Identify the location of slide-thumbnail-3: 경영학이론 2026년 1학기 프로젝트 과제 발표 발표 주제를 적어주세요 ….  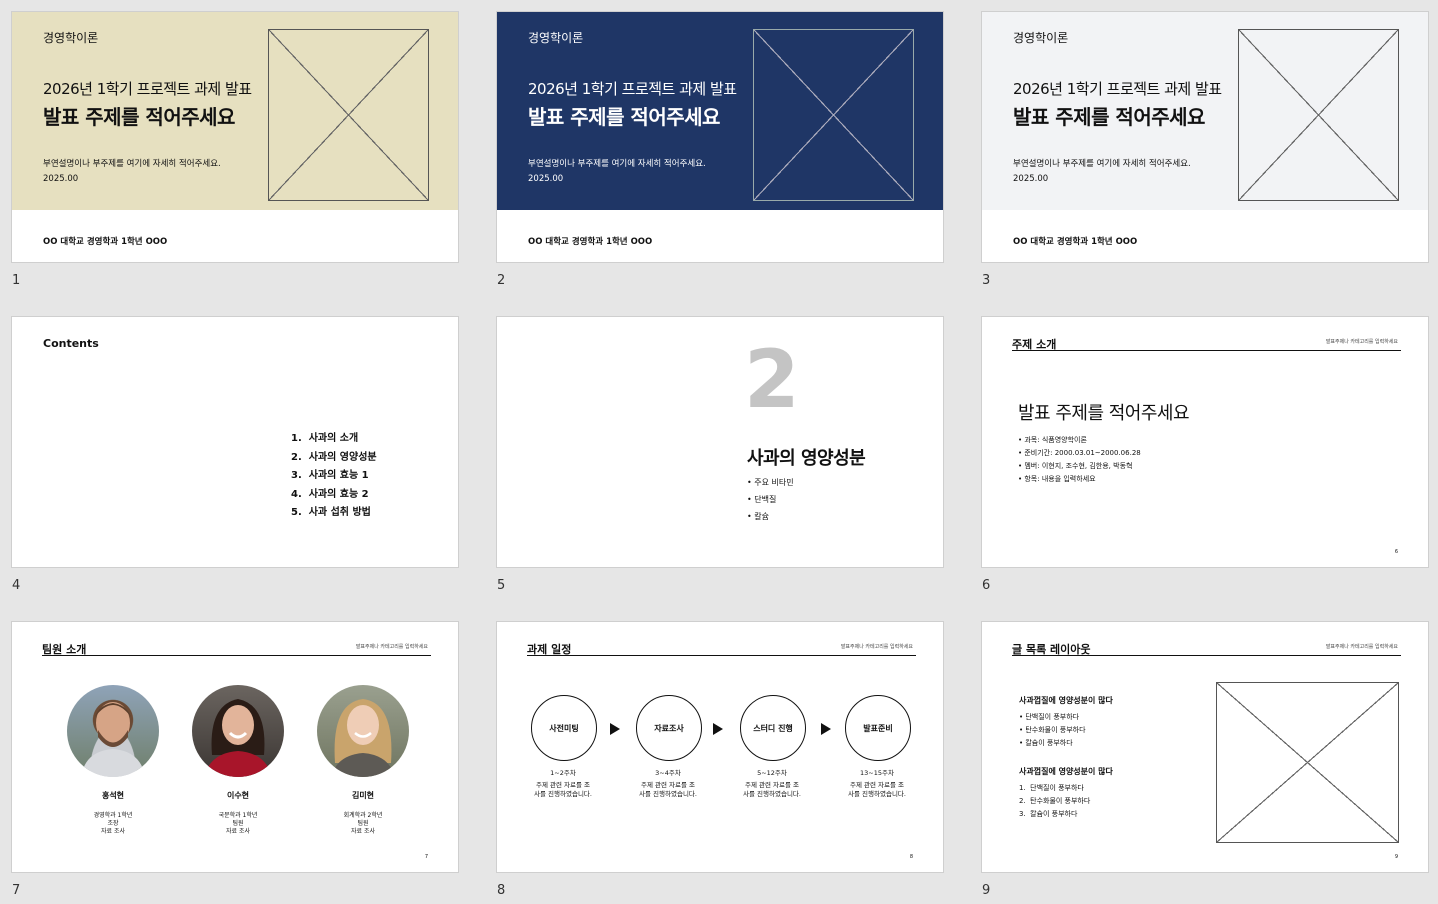
(1205, 137).